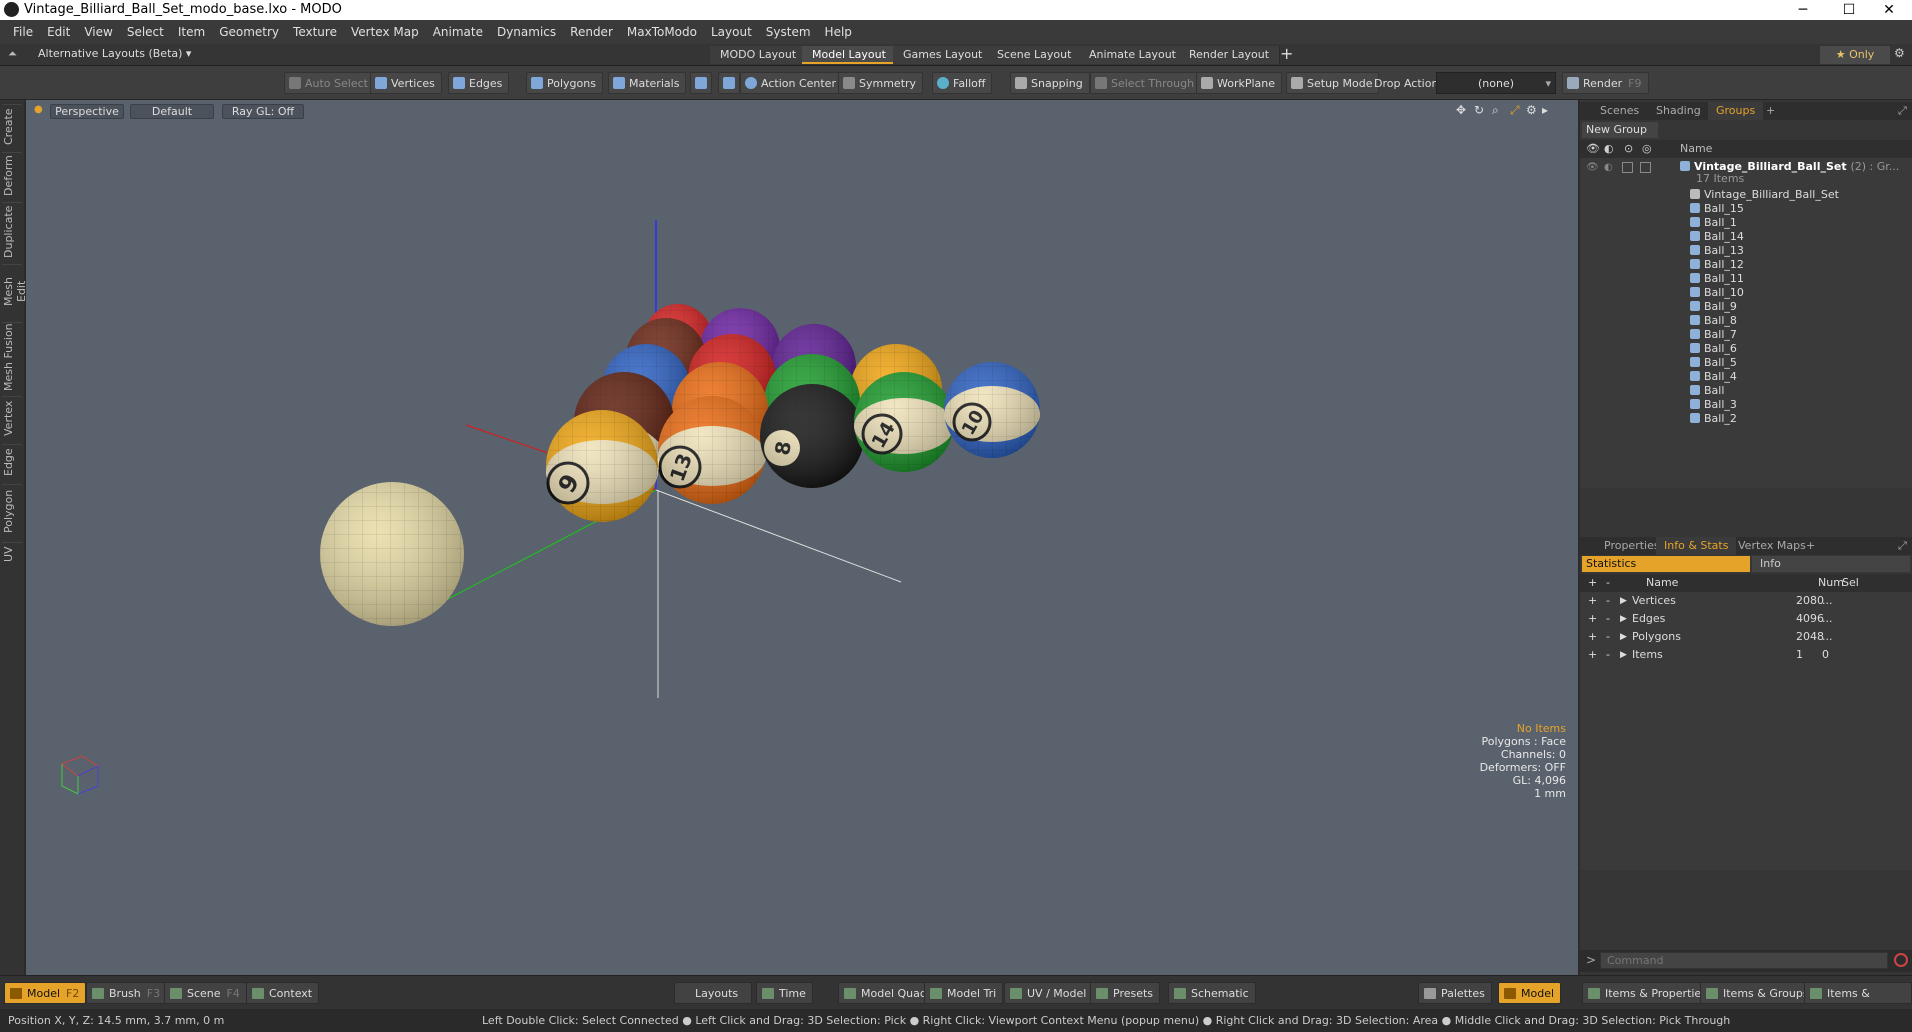 The width and height of the screenshot is (1912, 1032). I want to click on render-button: Render F9, so click(1605, 83).